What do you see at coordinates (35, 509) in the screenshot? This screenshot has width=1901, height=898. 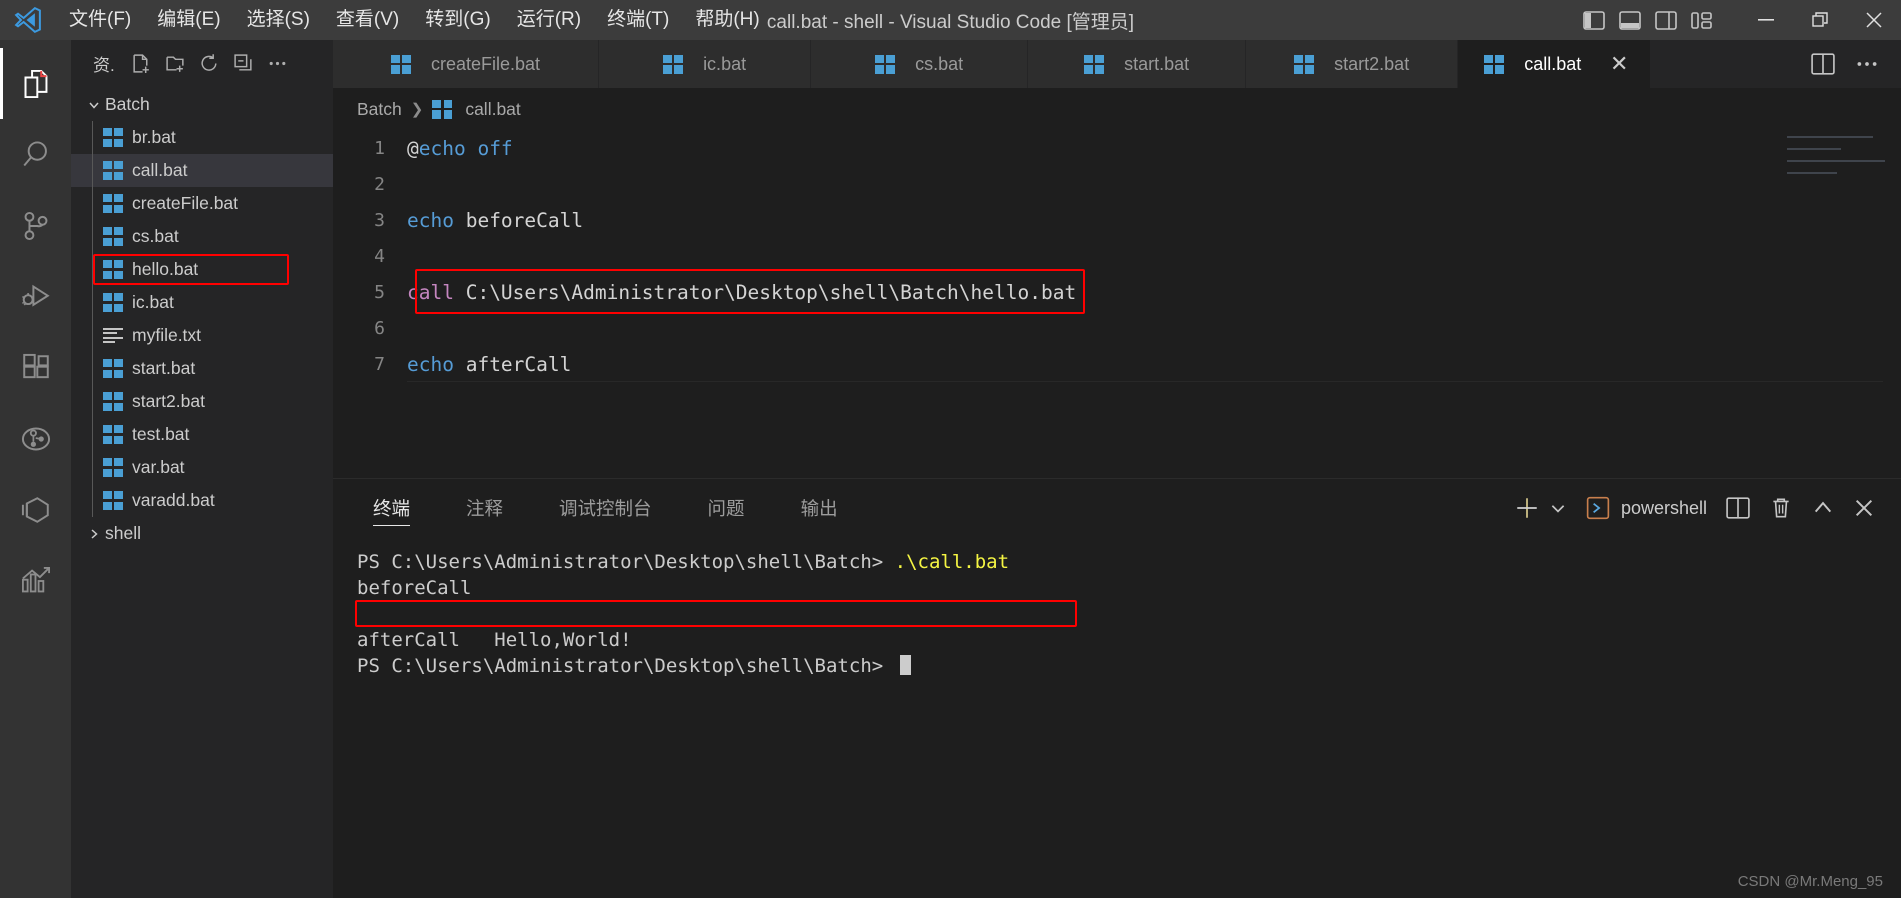 I see `activity-remote` at bounding box center [35, 509].